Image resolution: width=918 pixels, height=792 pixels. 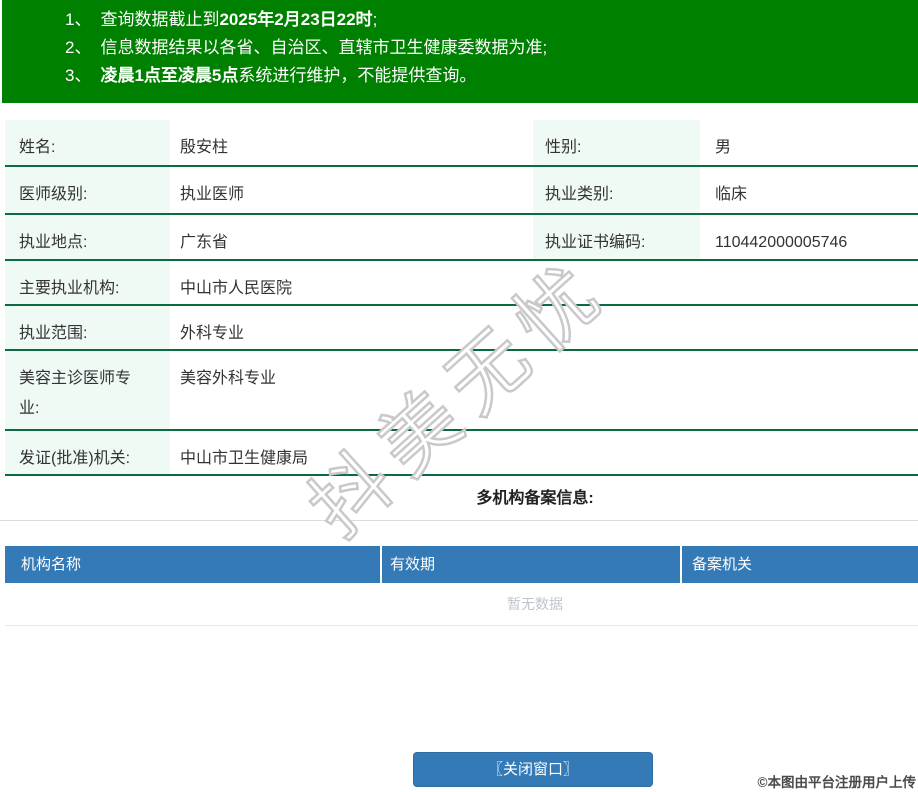 I want to click on records-empty-placeholder: 暂无数据, so click(x=461, y=604).